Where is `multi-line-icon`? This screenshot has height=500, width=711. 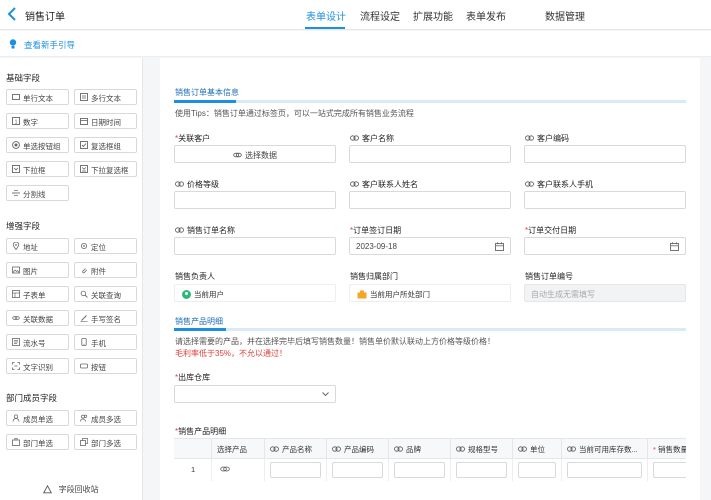
multi-line-icon is located at coordinates (84, 97).